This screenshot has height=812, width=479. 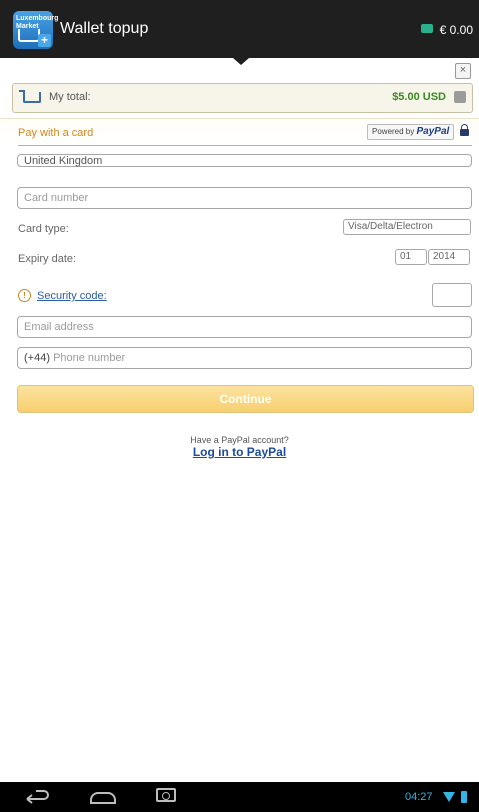 What do you see at coordinates (245, 145) in the screenshot?
I see `header-divider` at bounding box center [245, 145].